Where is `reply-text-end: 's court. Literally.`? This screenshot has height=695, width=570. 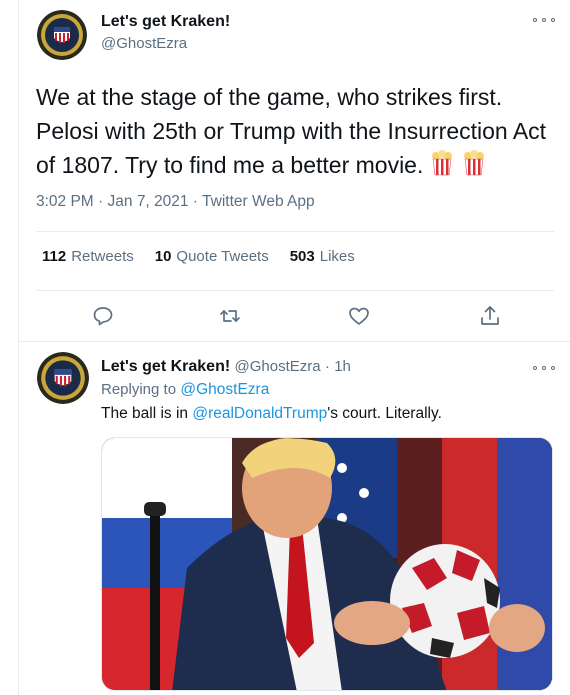 reply-text-end: 's court. Literally. is located at coordinates (384, 413).